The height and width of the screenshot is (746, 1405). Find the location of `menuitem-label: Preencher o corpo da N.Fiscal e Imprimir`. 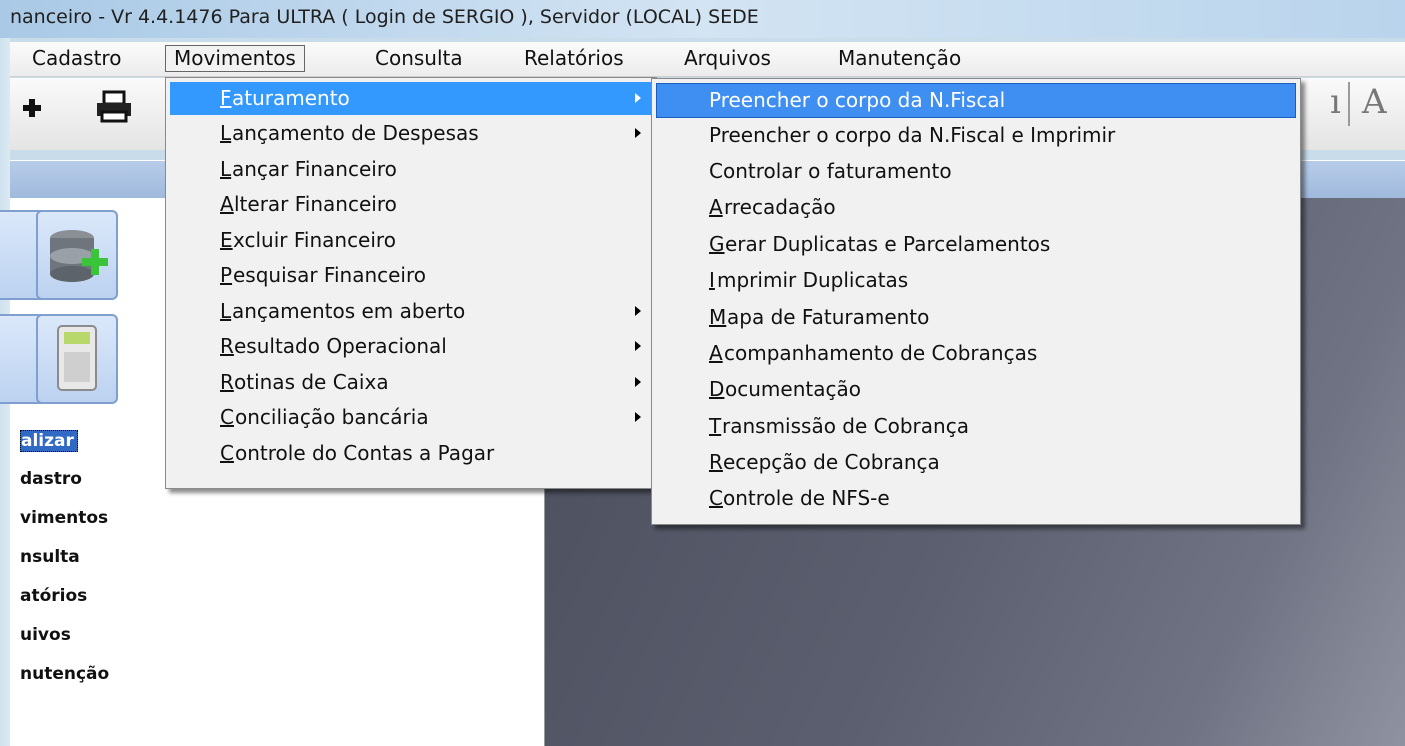

menuitem-label: Preencher o corpo da N.Fiscal e Imprimir is located at coordinates (912, 135).